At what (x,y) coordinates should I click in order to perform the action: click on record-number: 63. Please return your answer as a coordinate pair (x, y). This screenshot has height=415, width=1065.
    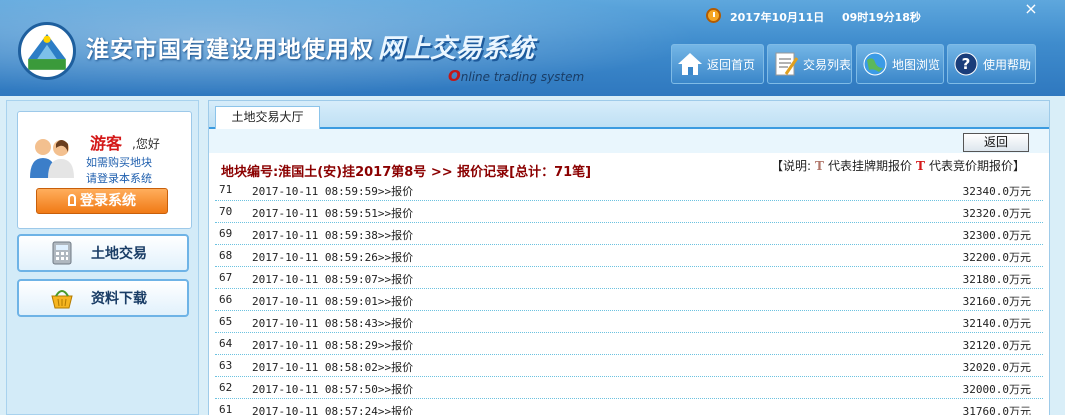
    Looking at the image, I should click on (226, 365).